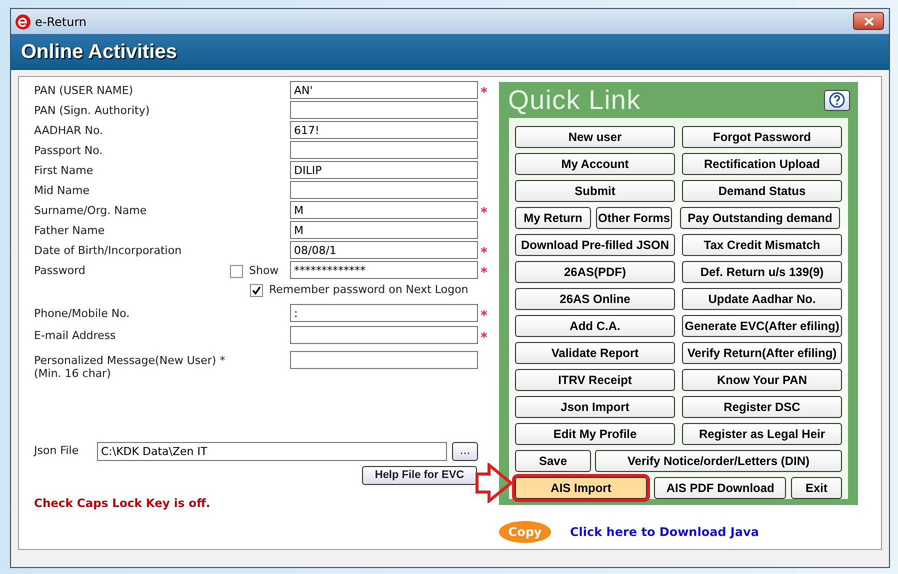  I want to click on field-label: Surname/Org. Name, so click(91, 210).